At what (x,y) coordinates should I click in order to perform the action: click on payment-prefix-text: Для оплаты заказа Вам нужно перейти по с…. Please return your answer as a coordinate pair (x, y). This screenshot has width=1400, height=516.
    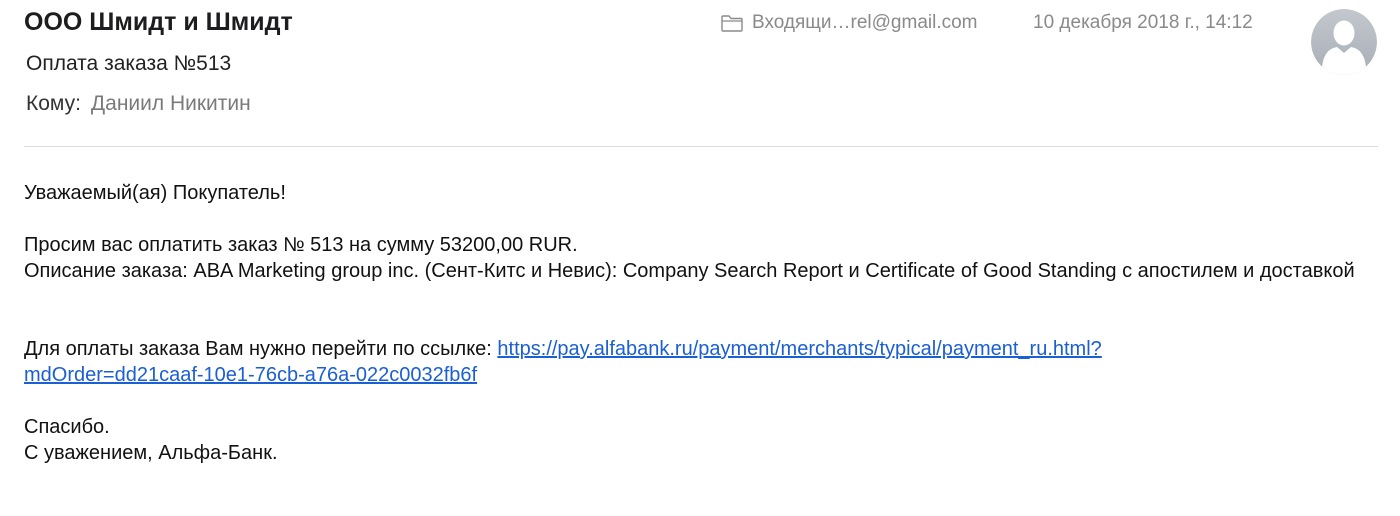
    Looking at the image, I should click on (261, 349).